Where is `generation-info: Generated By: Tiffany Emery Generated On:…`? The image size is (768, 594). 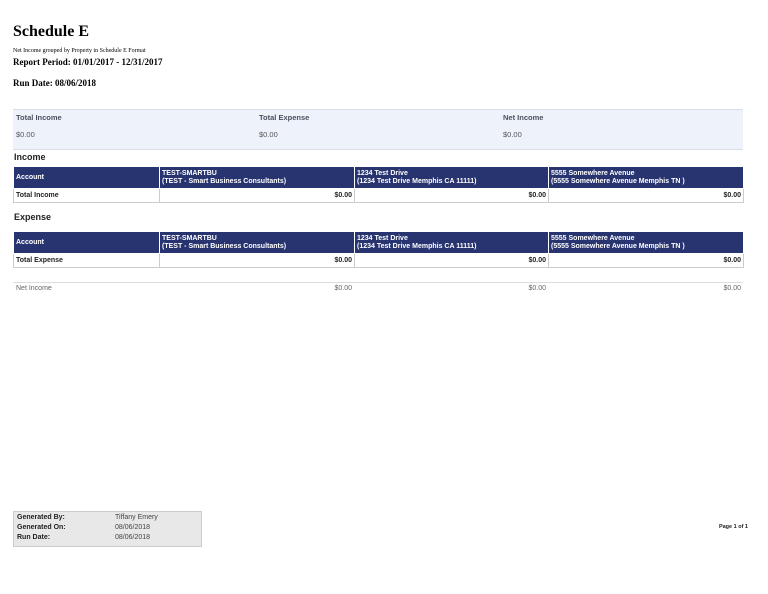 generation-info: Generated By: Tiffany Emery Generated On:… is located at coordinates (107, 529).